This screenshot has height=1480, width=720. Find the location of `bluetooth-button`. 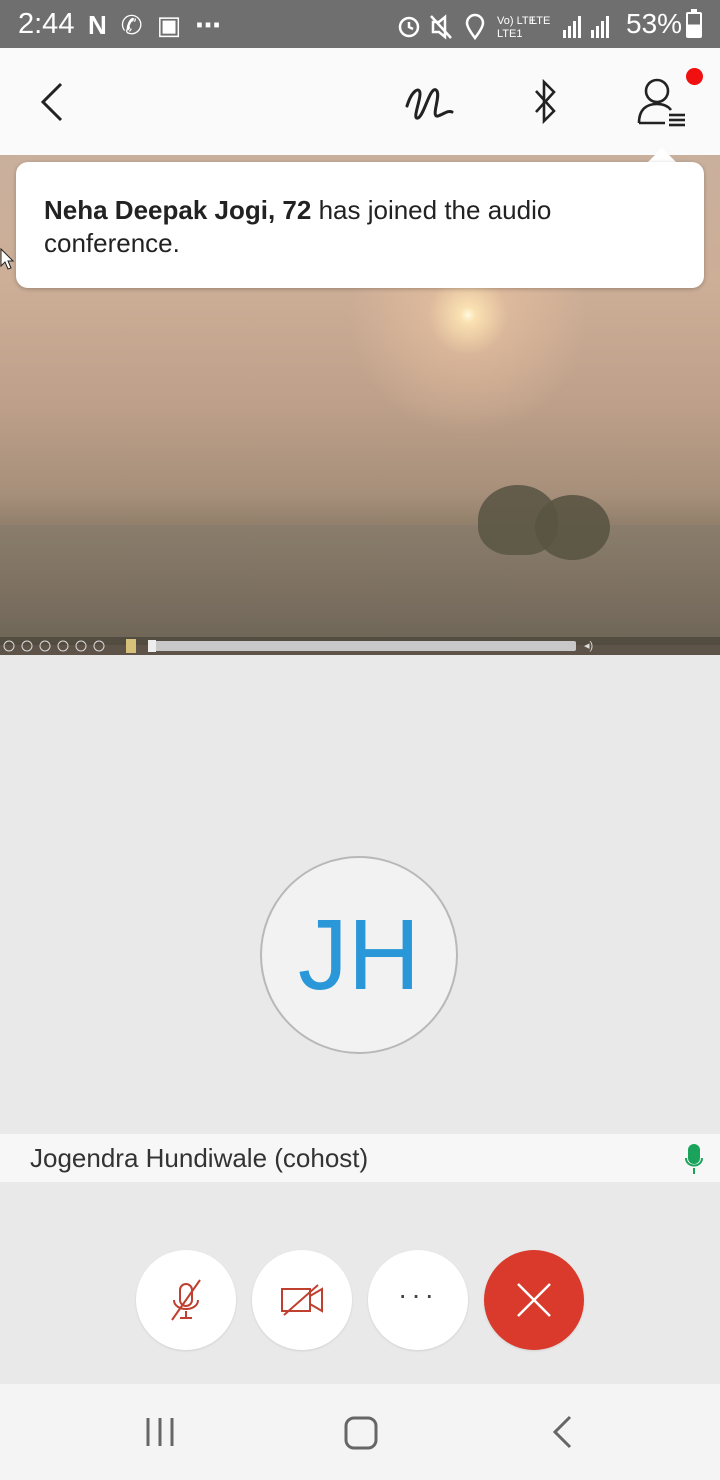

bluetooth-button is located at coordinates (545, 102).